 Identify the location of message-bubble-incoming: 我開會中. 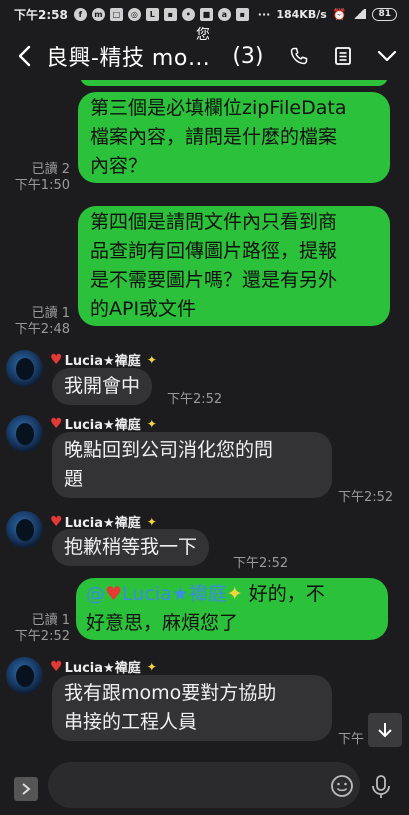
(102, 386).